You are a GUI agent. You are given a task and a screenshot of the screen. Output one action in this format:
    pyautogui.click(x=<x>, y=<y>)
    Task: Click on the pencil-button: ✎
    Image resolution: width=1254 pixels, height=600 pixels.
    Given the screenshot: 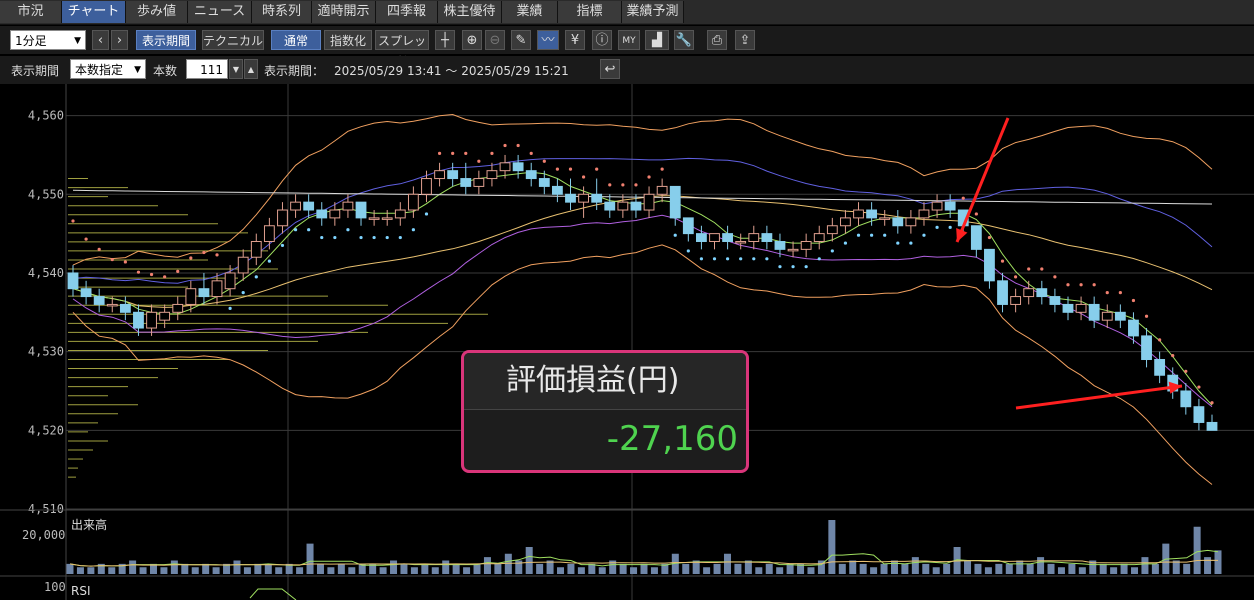 What is the action you would take?
    pyautogui.click(x=521, y=40)
    